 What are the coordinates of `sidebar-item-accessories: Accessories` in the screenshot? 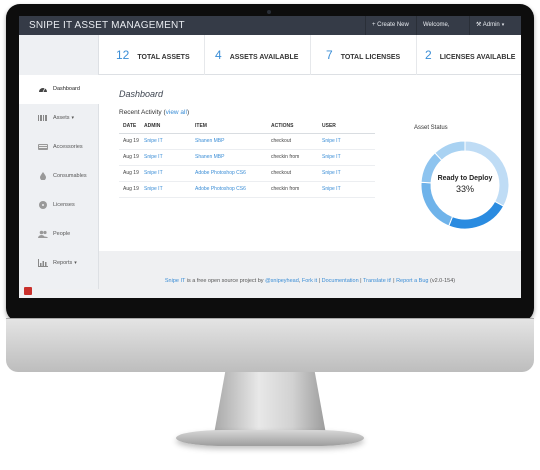 It's located at (59, 147).